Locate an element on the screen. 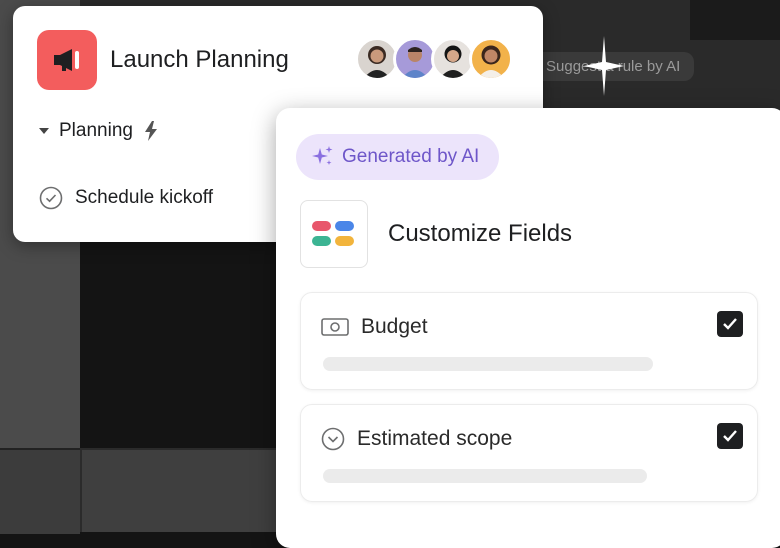 This screenshot has width=780, height=548. task-row: Schedule kickoff is located at coordinates (126, 198).